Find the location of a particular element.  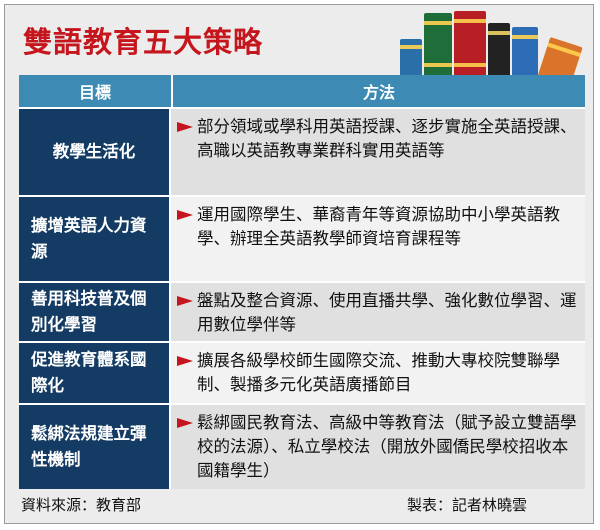

goal-cell: 鬆綁法規建立彈性機制 is located at coordinates (95, 447).